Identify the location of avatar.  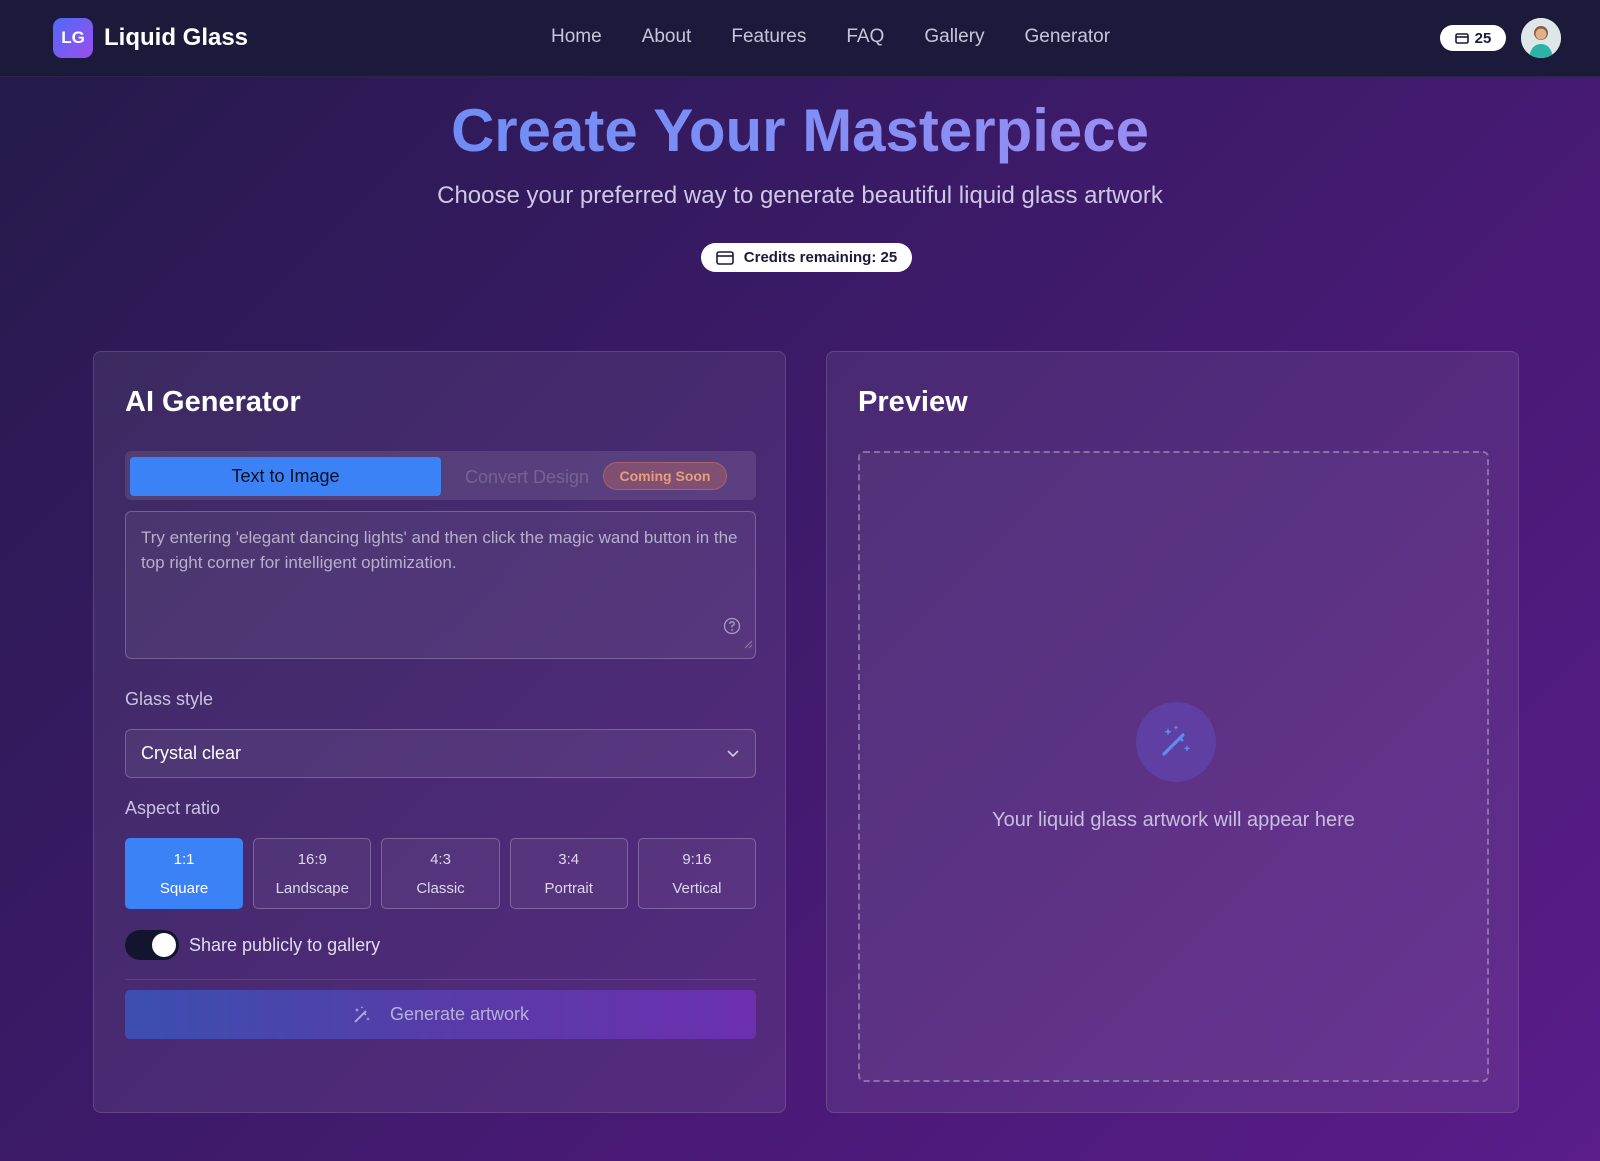
(1541, 38).